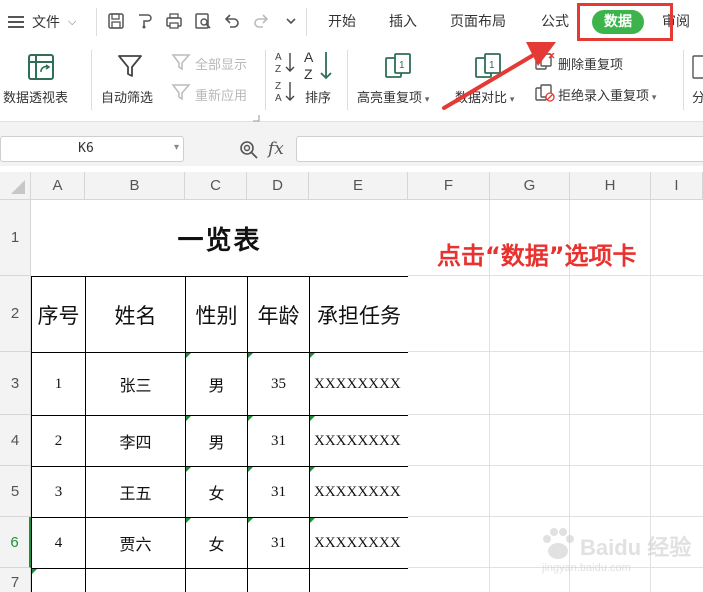 This screenshot has width=703, height=592. What do you see at coordinates (278, 314) in the screenshot?
I see `header-cell-age: 年龄` at bounding box center [278, 314].